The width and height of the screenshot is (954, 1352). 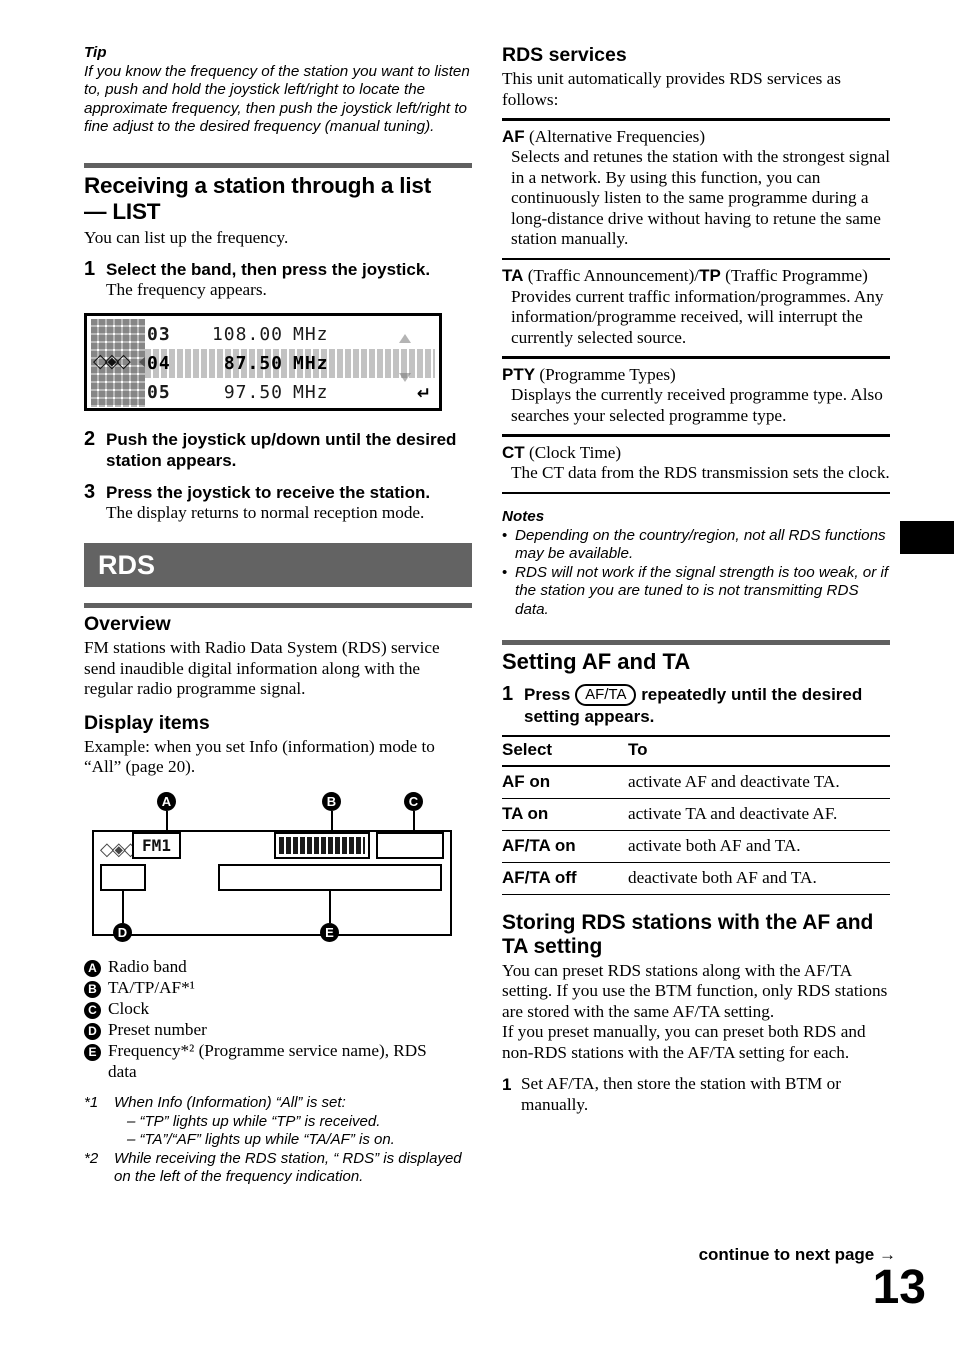 What do you see at coordinates (615, 136) in the screenshot?
I see `rds-abbr-af-rest: (Alternative Frequencies)` at bounding box center [615, 136].